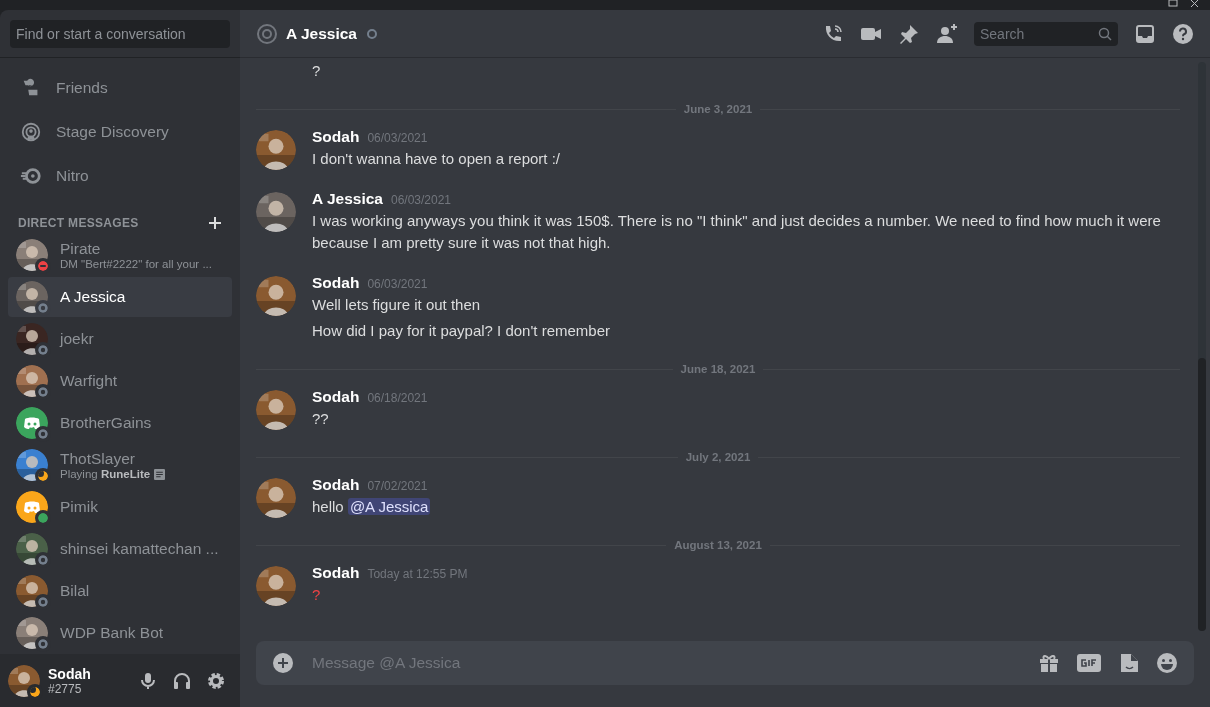 The height and width of the screenshot is (707, 1210). Describe the element at coordinates (461, 331) in the screenshot. I see `message-text: How did I pay for it paypal? I don't remember` at that location.